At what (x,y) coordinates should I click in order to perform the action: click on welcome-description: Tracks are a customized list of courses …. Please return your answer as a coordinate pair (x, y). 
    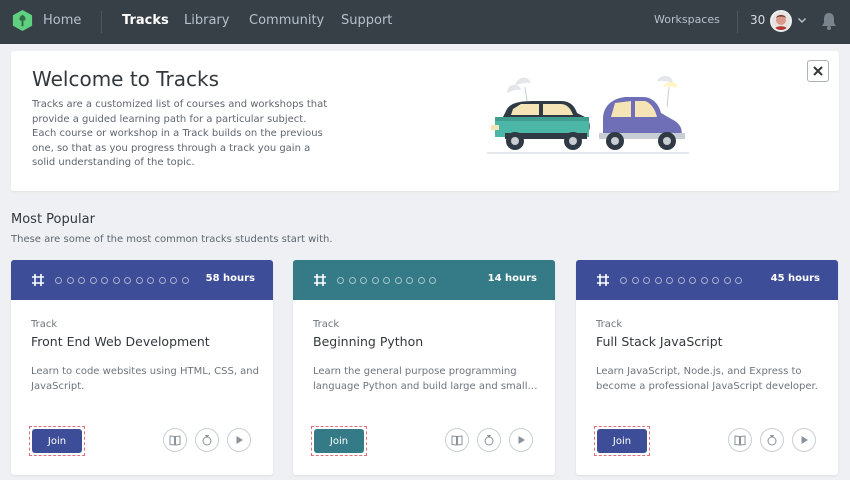
    Looking at the image, I should click on (180, 134).